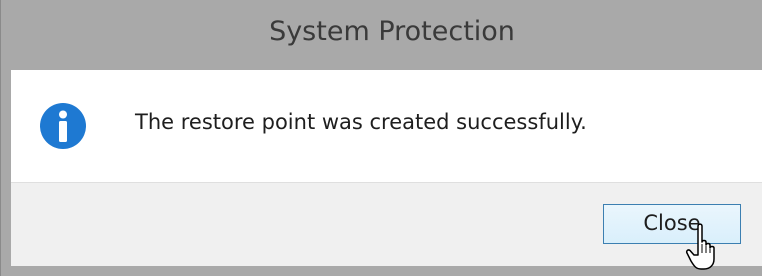 The height and width of the screenshot is (276, 762). What do you see at coordinates (672, 224) in the screenshot?
I see `close-button: Close` at bounding box center [672, 224].